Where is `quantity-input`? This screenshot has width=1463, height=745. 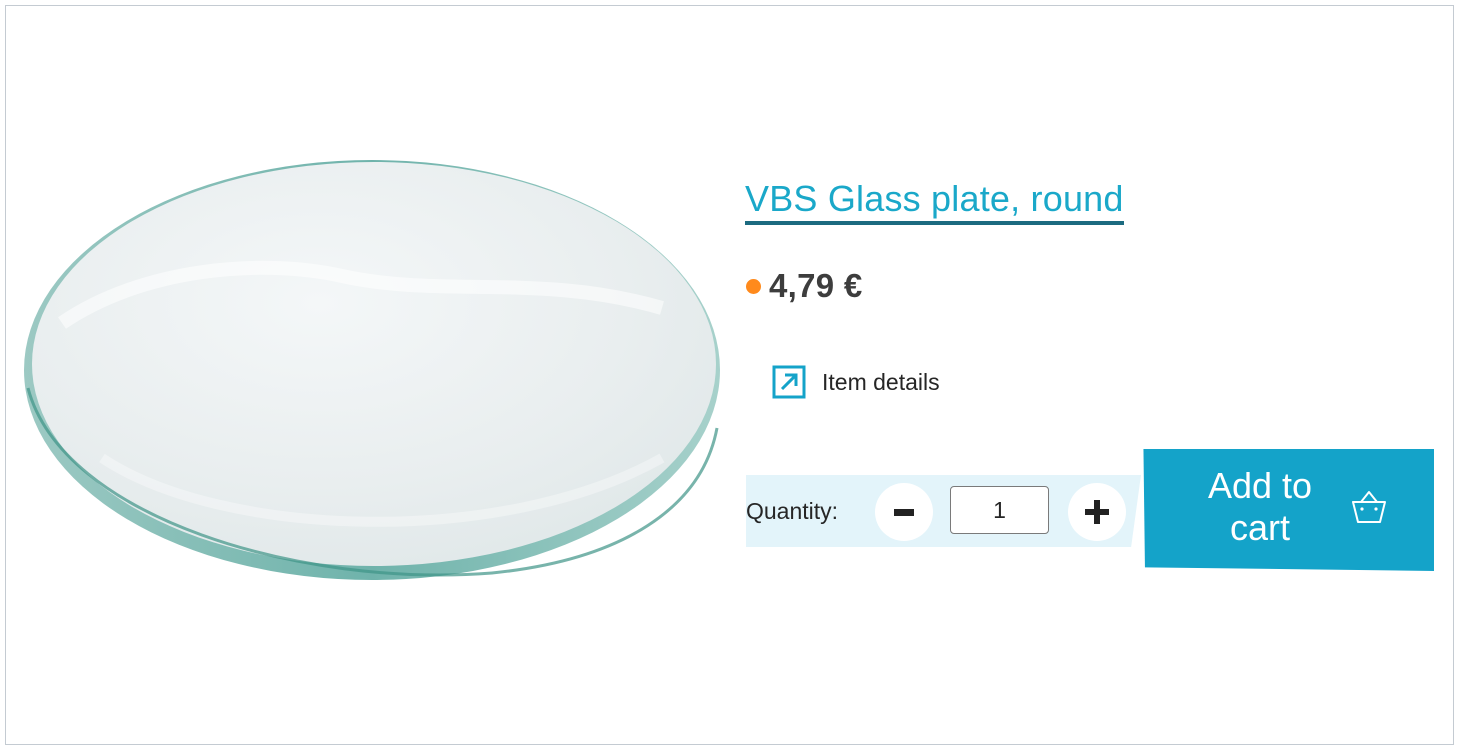
quantity-input is located at coordinates (999, 510).